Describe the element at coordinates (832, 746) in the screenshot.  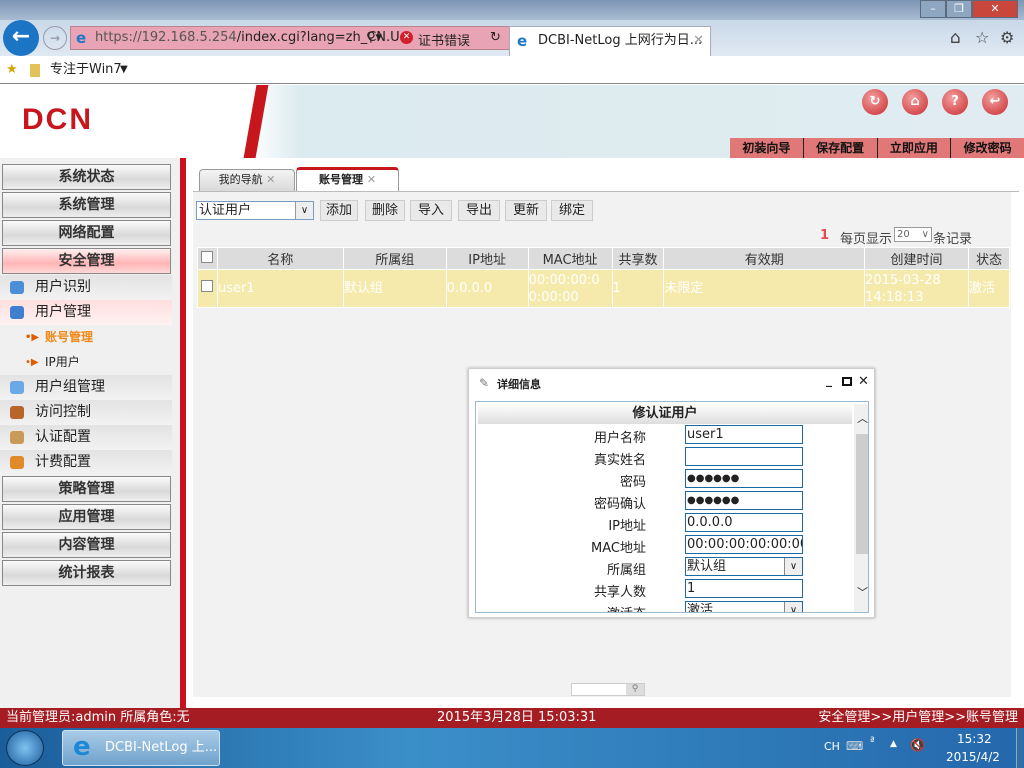
I see `language-indicator: CH` at that location.